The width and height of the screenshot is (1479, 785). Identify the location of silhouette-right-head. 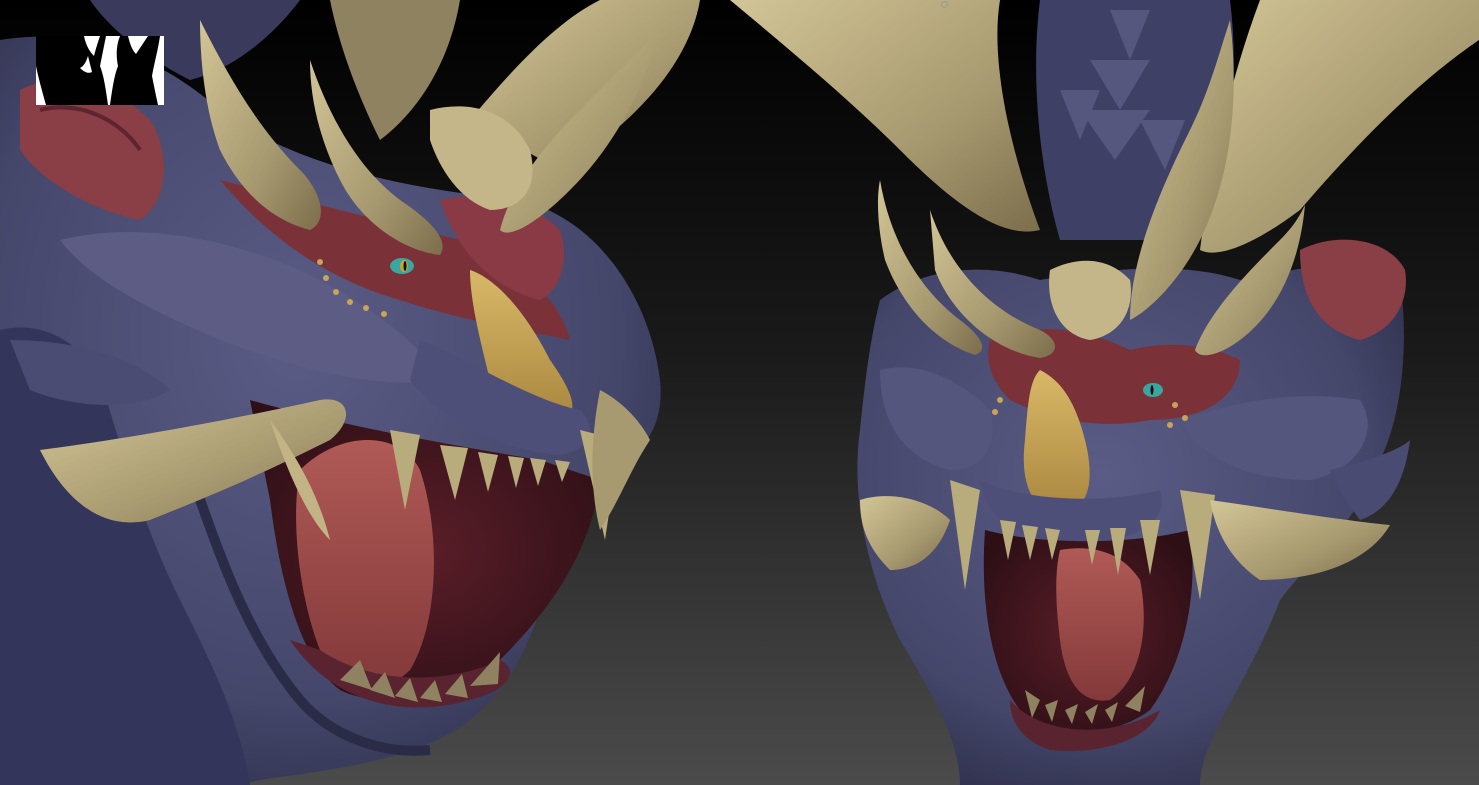
(135, 70).